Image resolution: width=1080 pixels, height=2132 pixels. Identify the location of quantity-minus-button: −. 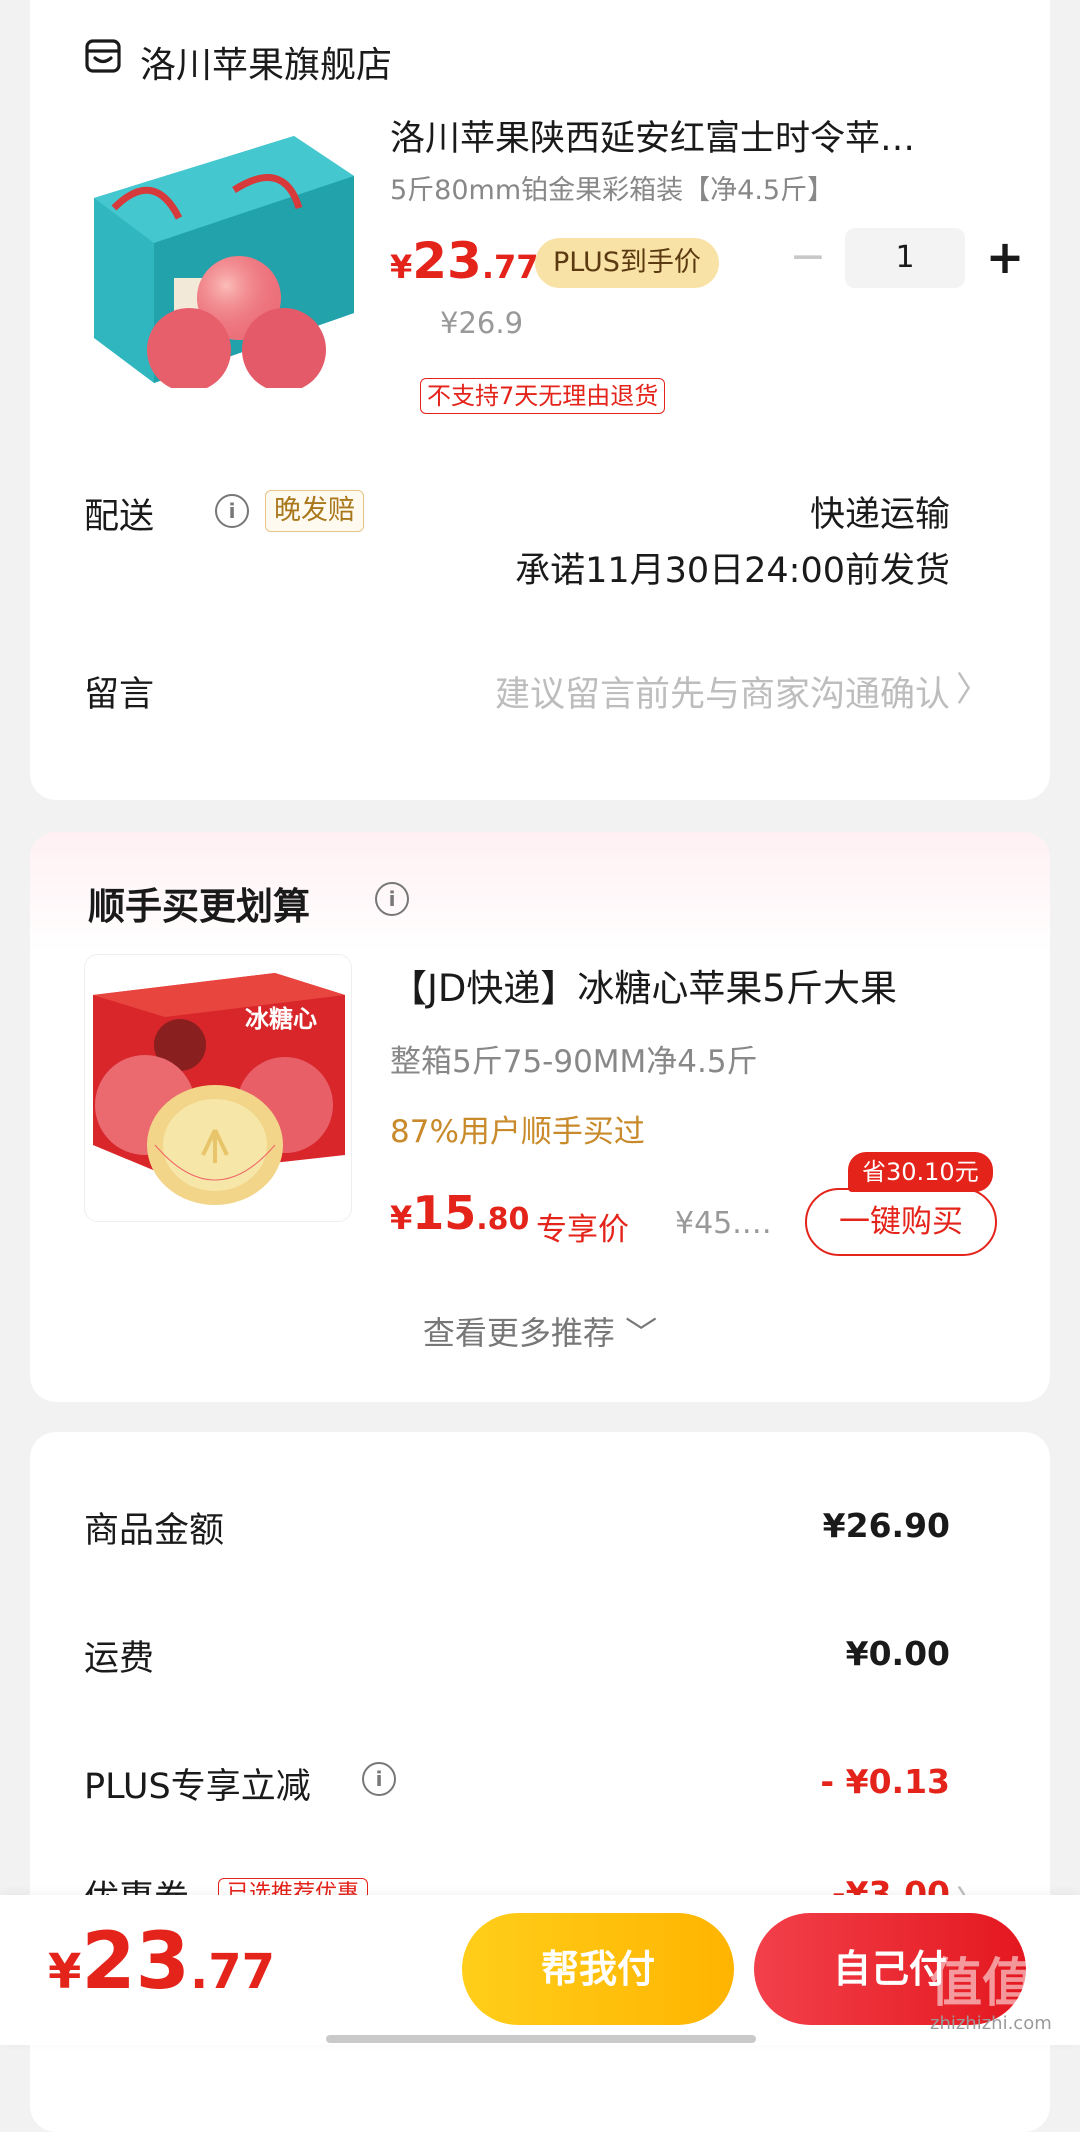
(808, 257).